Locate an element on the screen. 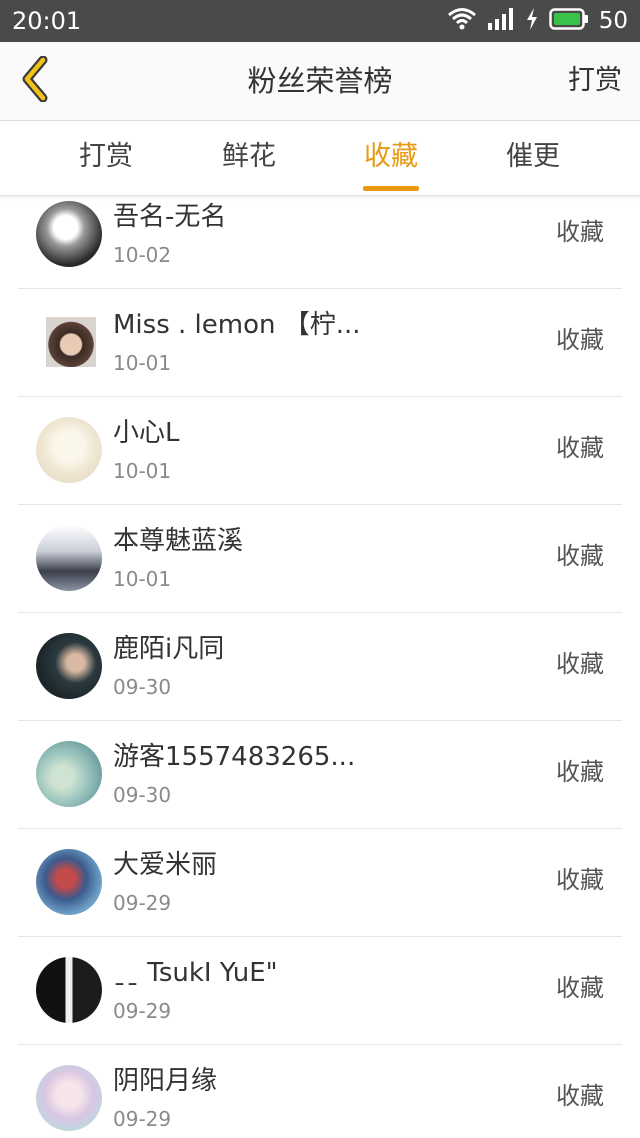  wifi-icon is located at coordinates (462, 21).